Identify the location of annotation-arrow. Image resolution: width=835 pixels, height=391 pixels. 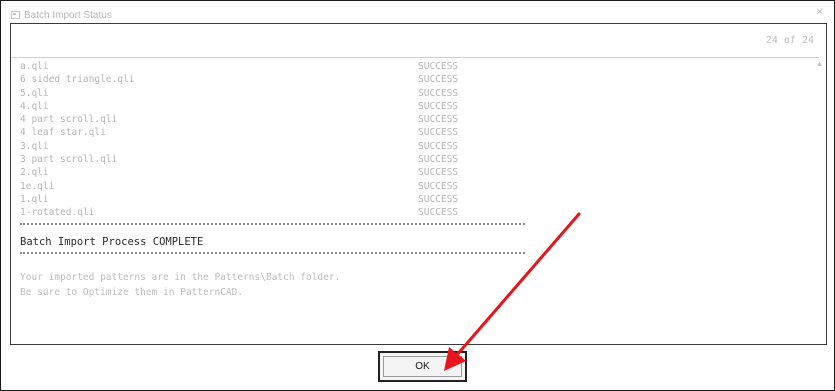
(512, 291).